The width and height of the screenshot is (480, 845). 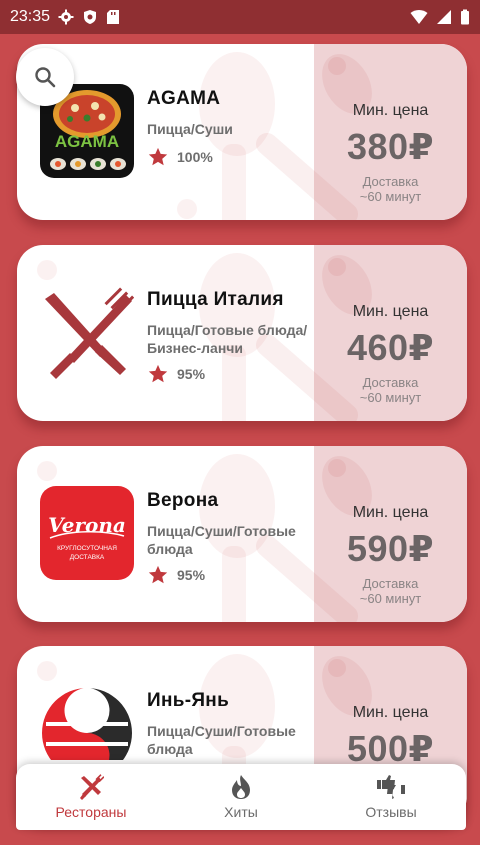 I want to click on nav-hits: Хиты, so click(x=241, y=797).